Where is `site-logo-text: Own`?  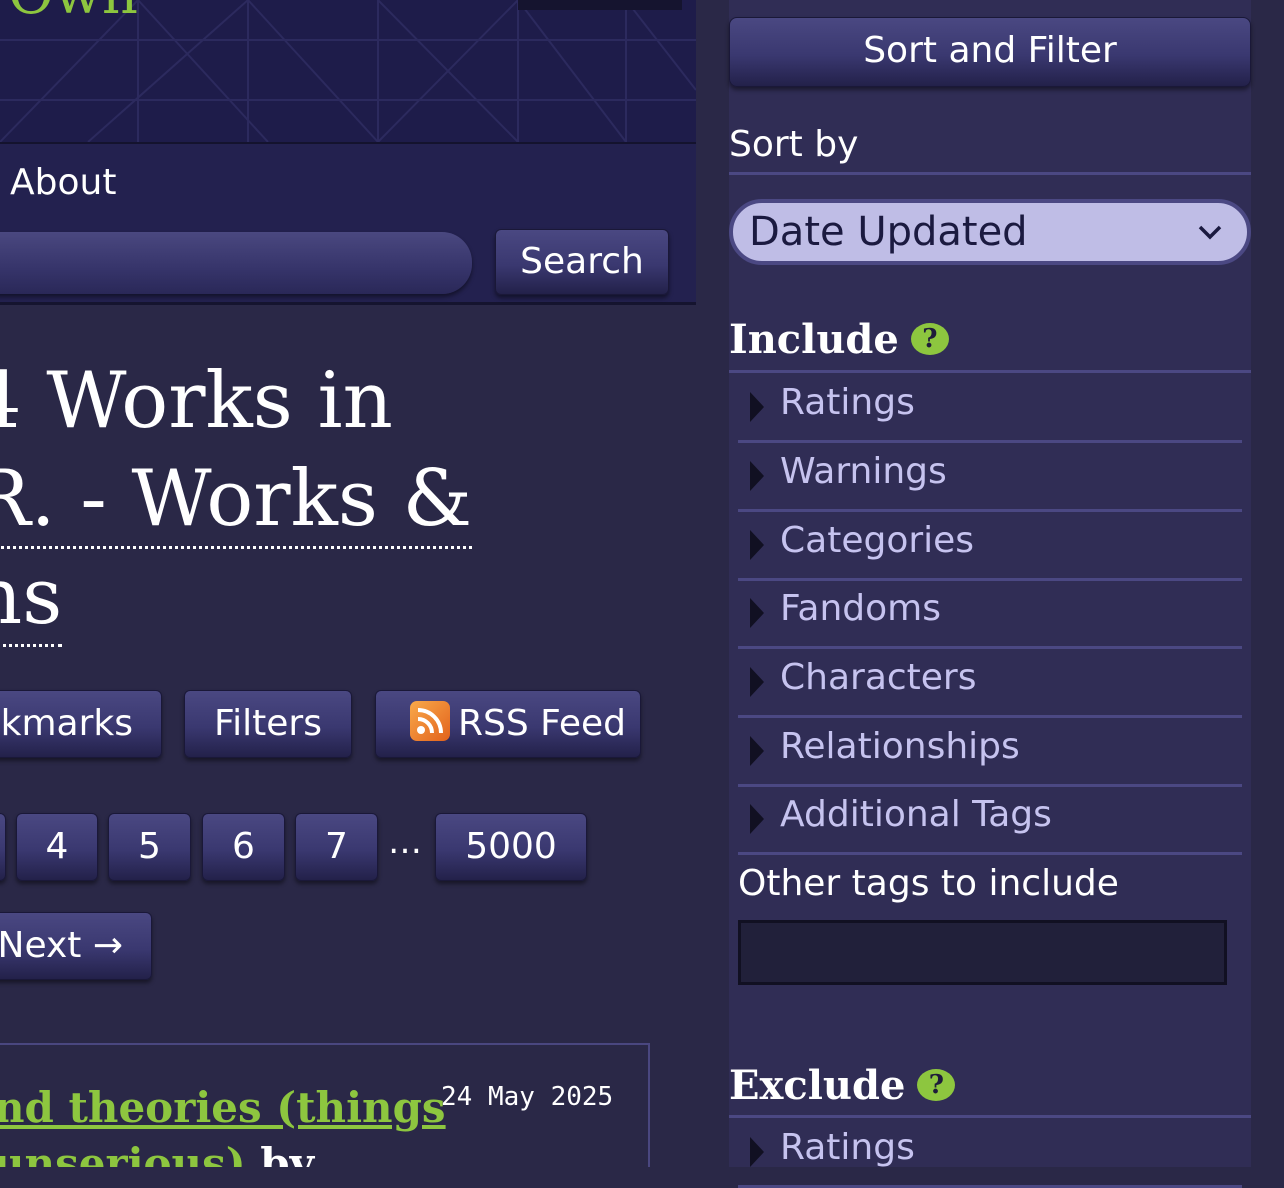
site-logo-text: Own is located at coordinates (73, 13).